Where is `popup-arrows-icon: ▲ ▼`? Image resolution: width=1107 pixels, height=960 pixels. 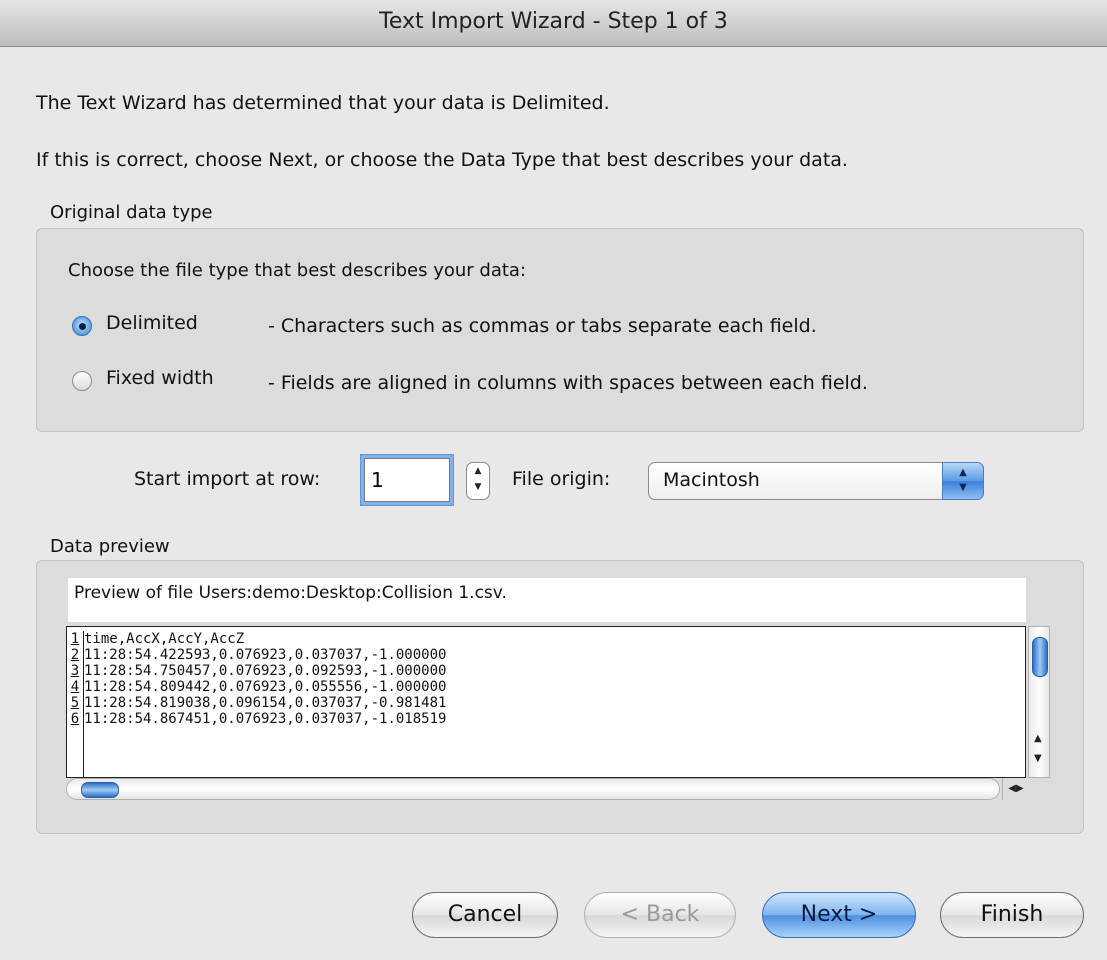
popup-arrows-icon: ▲ ▼ is located at coordinates (963, 481).